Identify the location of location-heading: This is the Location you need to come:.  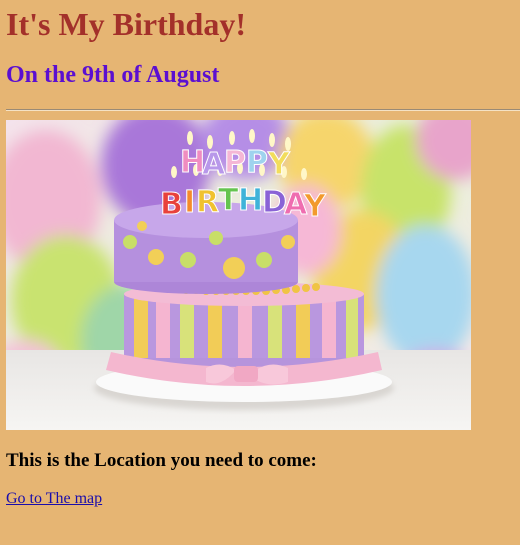
(161, 460).